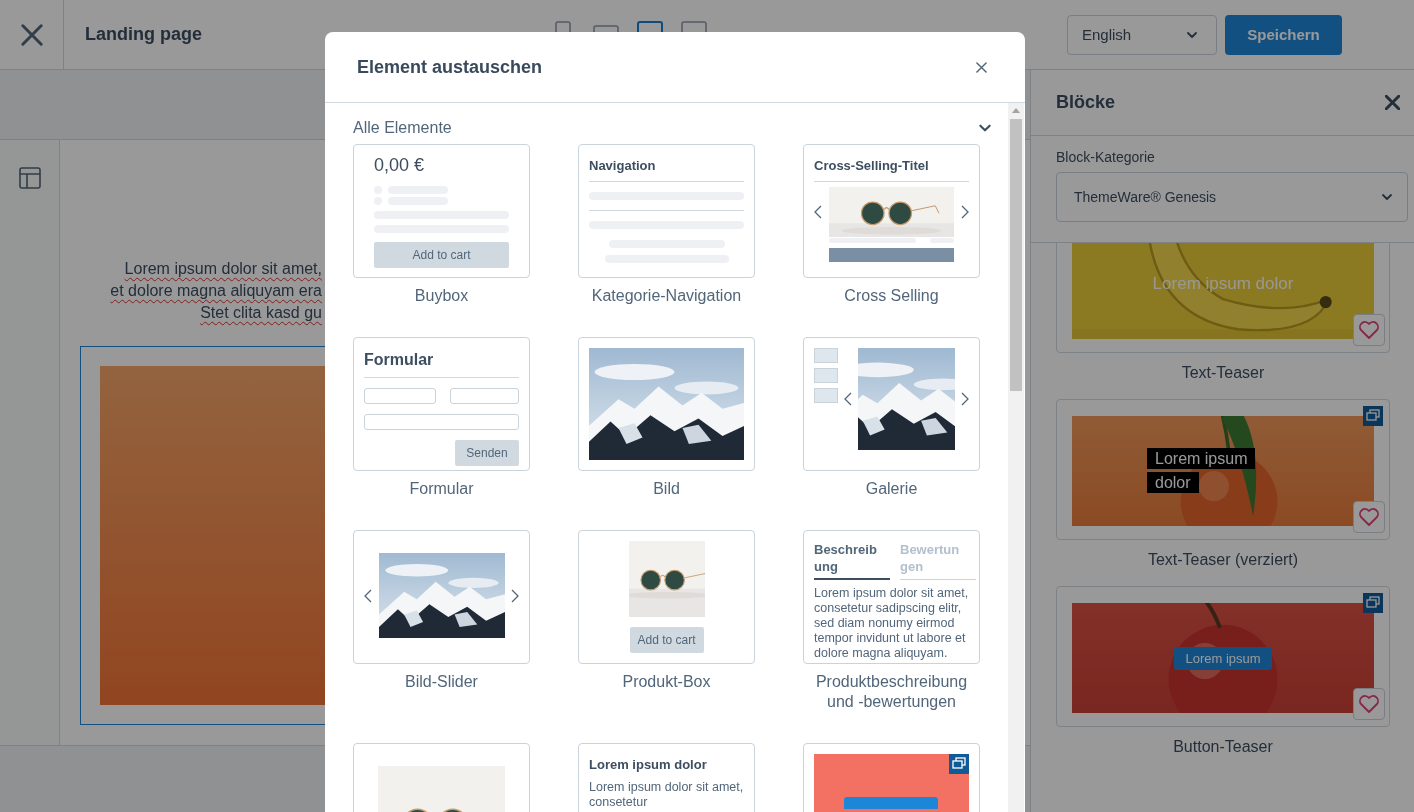 The height and width of the screenshot is (812, 1414). I want to click on element-label: Formular, so click(441, 489).